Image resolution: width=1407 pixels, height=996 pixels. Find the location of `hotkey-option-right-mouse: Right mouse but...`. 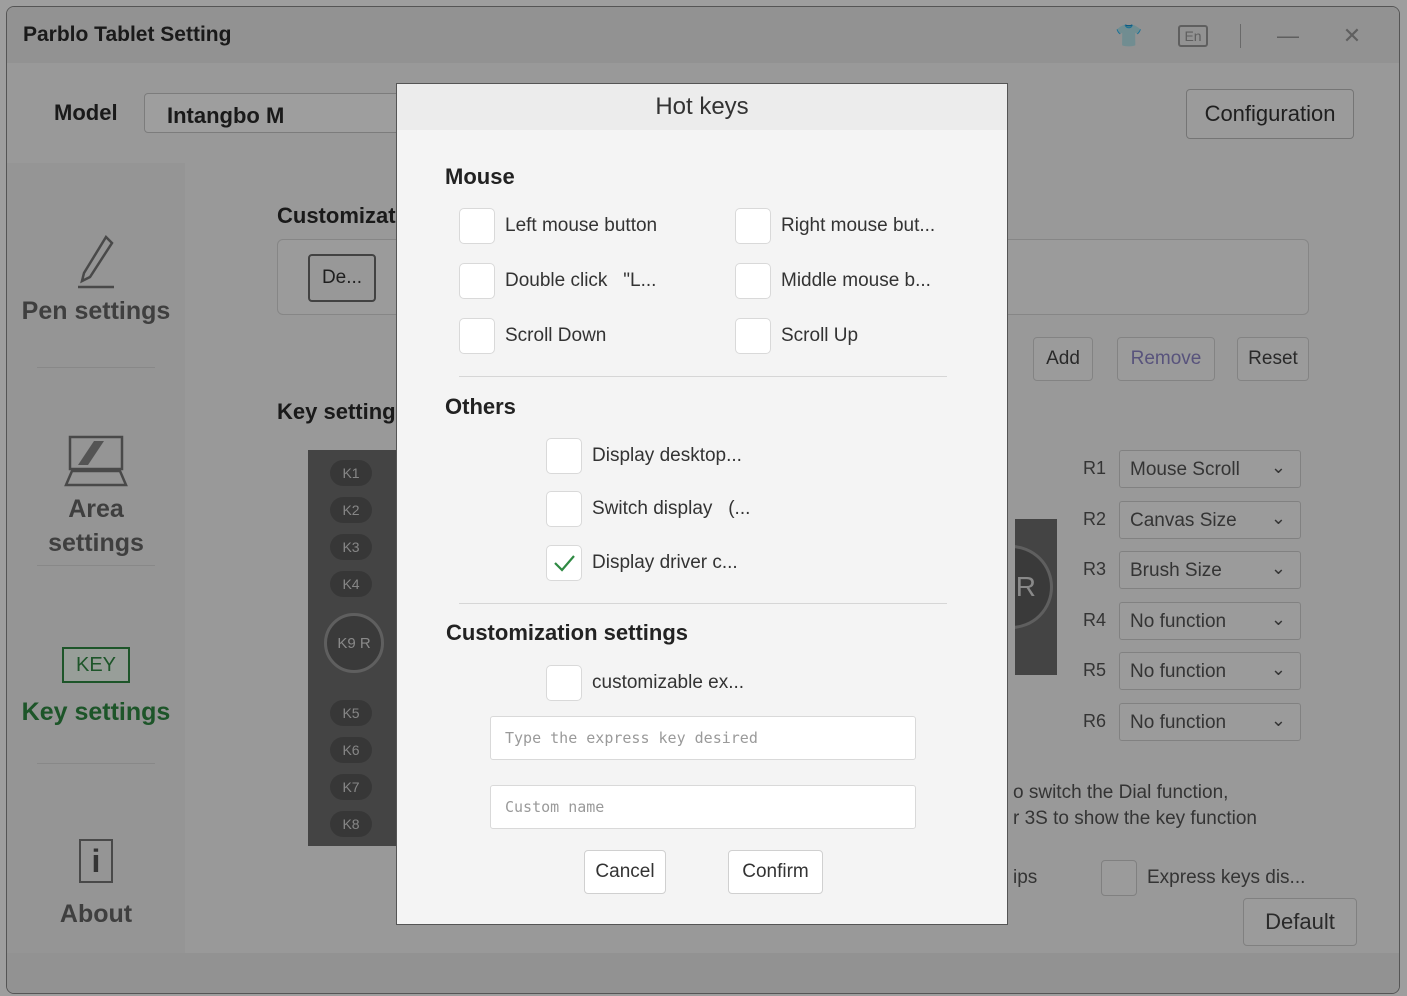

hotkey-option-right-mouse: Right mouse but... is located at coordinates (835, 226).